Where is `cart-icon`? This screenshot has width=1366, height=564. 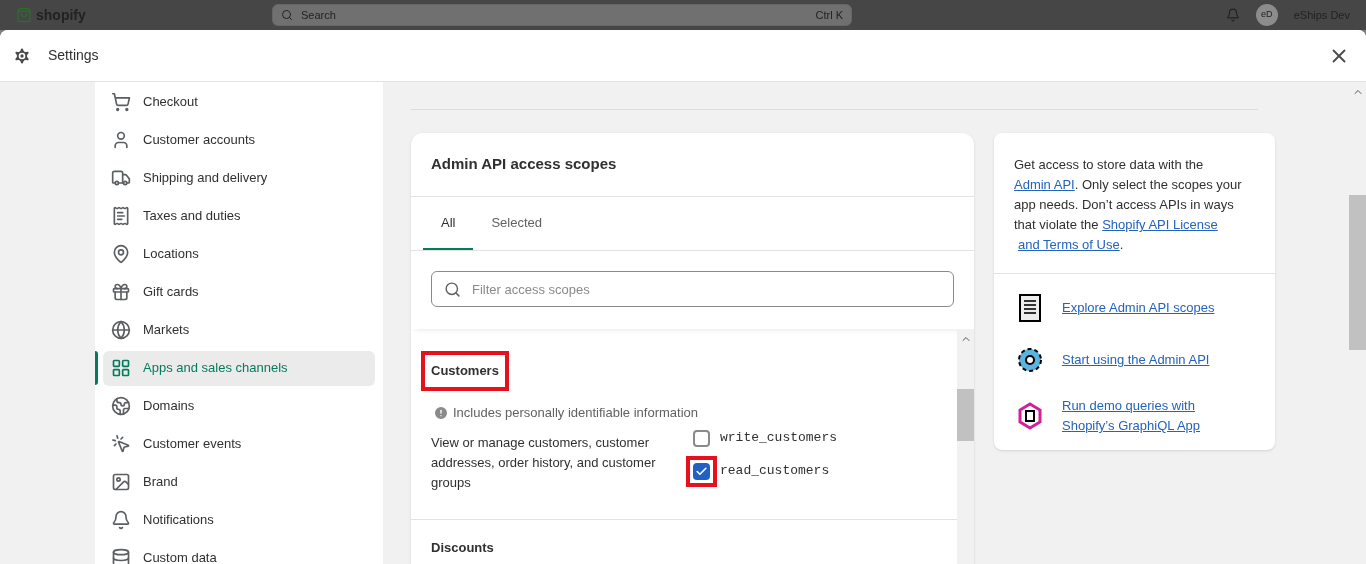
cart-icon is located at coordinates (121, 102).